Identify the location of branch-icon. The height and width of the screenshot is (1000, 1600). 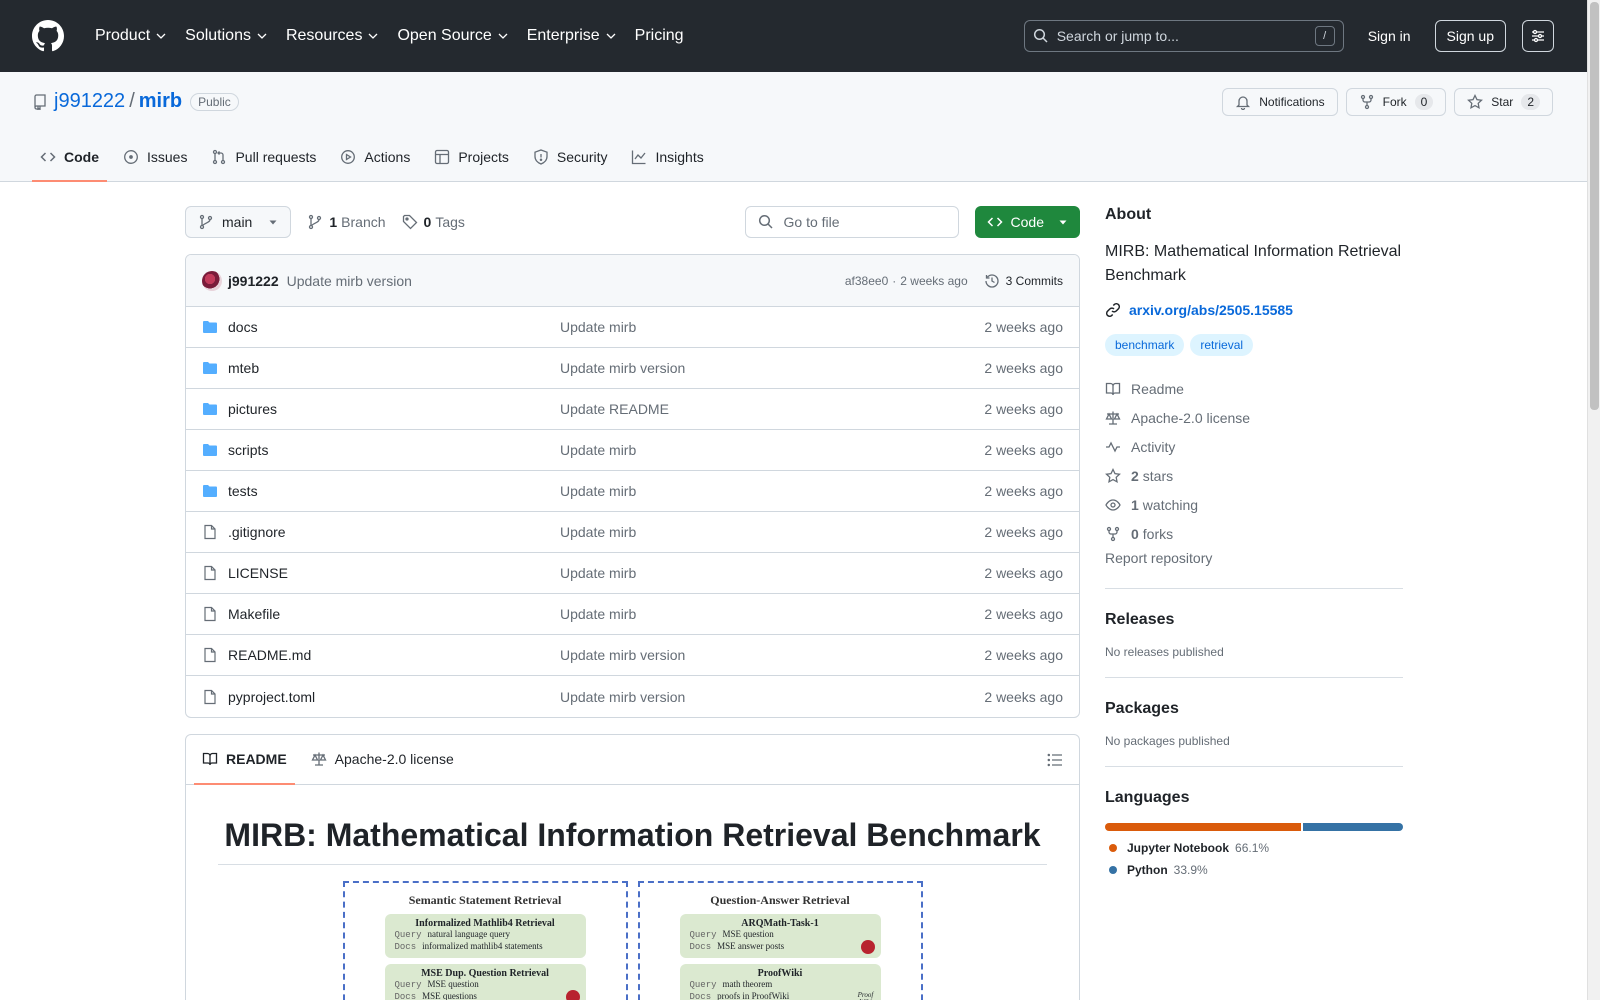
(206, 222).